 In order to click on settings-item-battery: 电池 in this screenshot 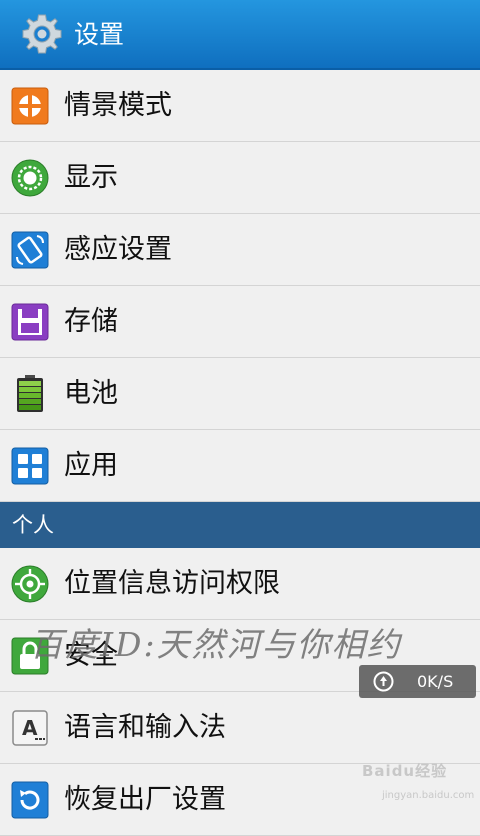, I will do `click(240, 394)`.